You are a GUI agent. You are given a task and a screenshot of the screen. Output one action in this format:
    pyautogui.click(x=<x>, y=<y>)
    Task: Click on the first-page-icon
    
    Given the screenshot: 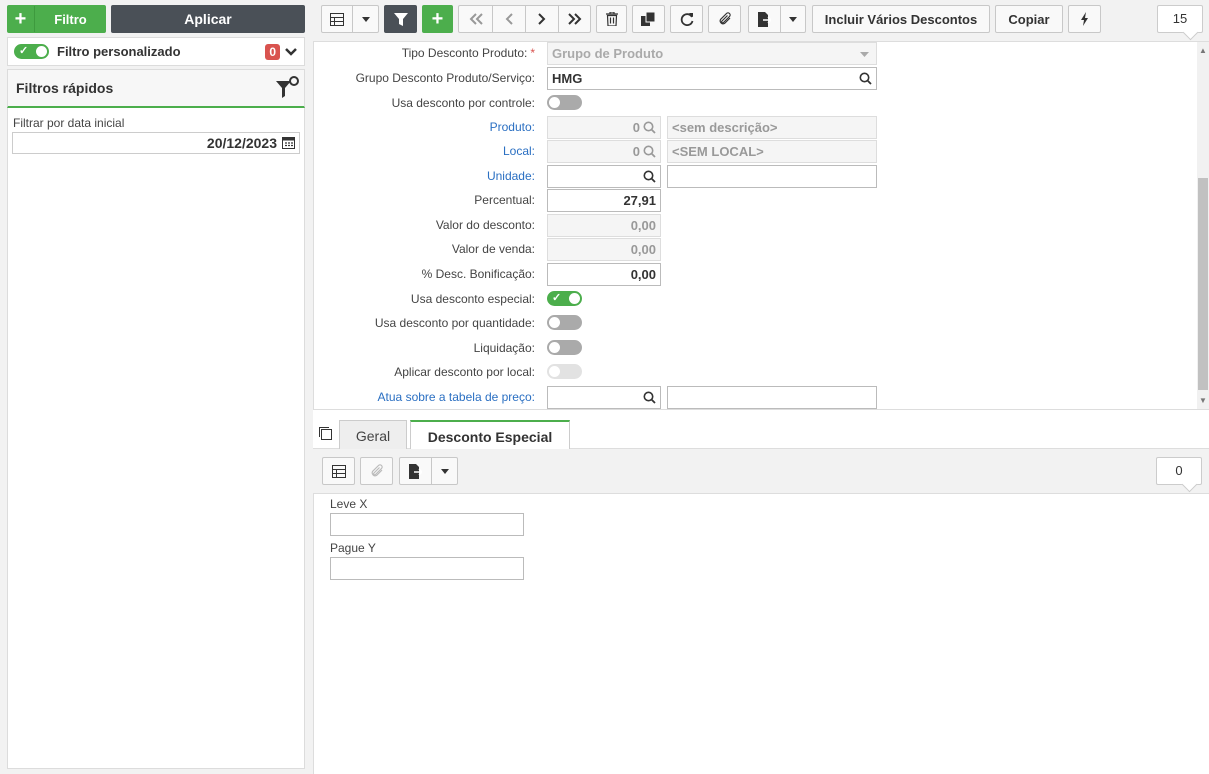 What is the action you would take?
    pyautogui.click(x=475, y=19)
    